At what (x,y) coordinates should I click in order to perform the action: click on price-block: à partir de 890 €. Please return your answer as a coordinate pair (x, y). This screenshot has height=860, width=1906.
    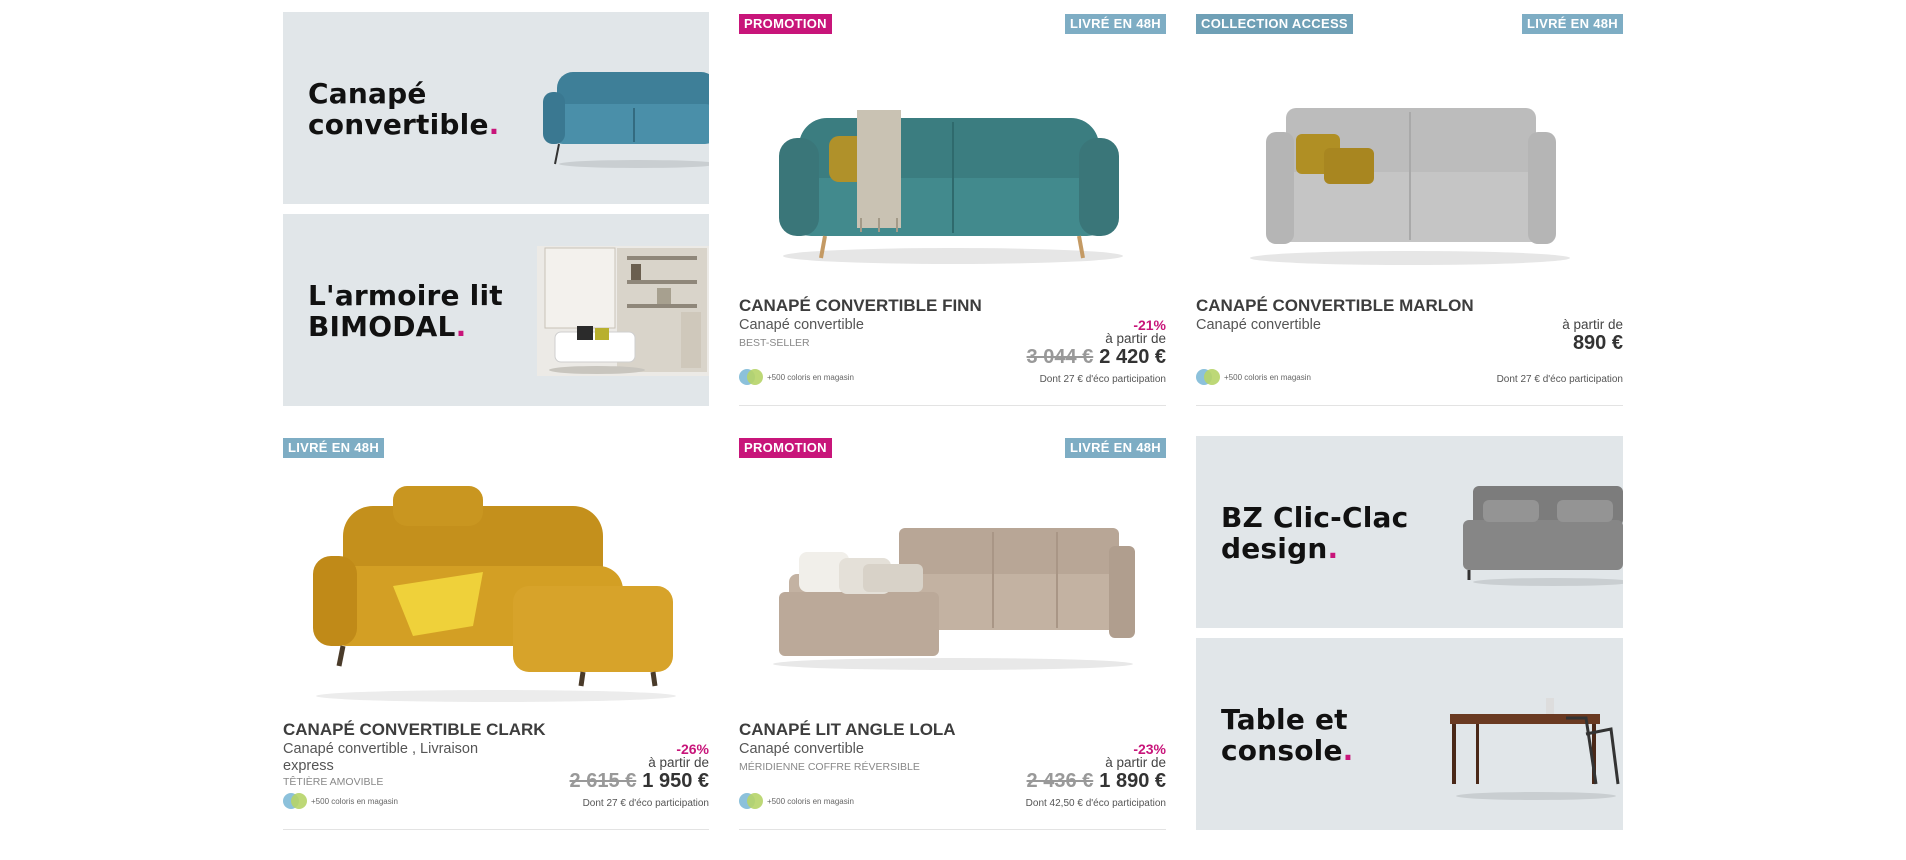
    Looking at the image, I should click on (1592, 336).